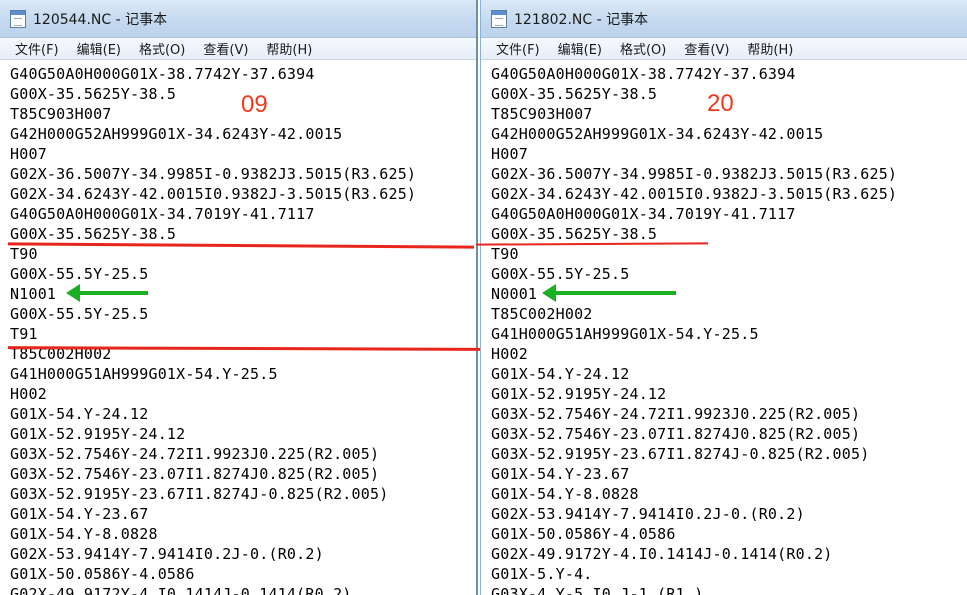  I want to click on window-title: 120544.NC - 记事本, so click(100, 19).